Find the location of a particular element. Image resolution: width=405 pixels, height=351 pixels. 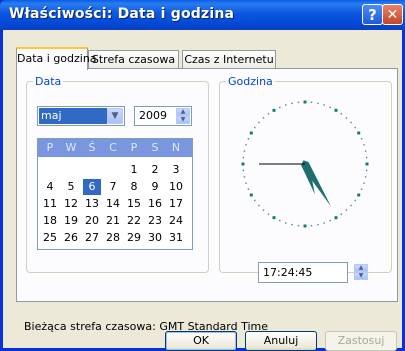

calendar-day-selected: 6 is located at coordinates (92, 187).